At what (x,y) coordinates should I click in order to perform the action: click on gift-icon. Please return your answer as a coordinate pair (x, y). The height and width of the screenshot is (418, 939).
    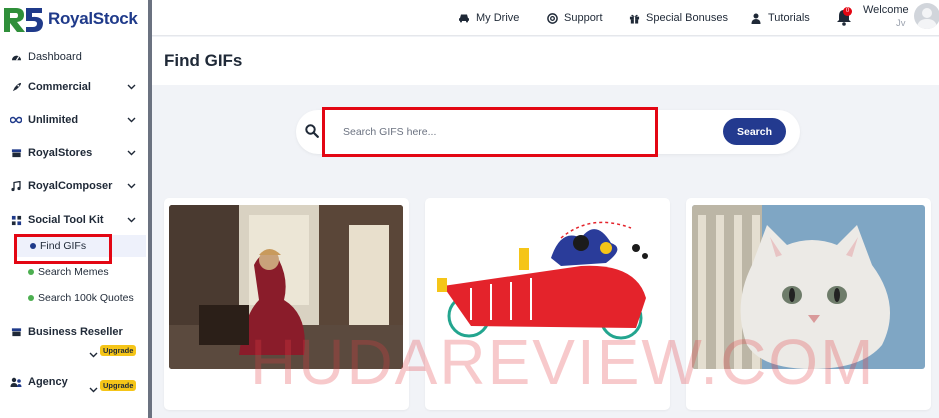
    Looking at the image, I should click on (634, 18).